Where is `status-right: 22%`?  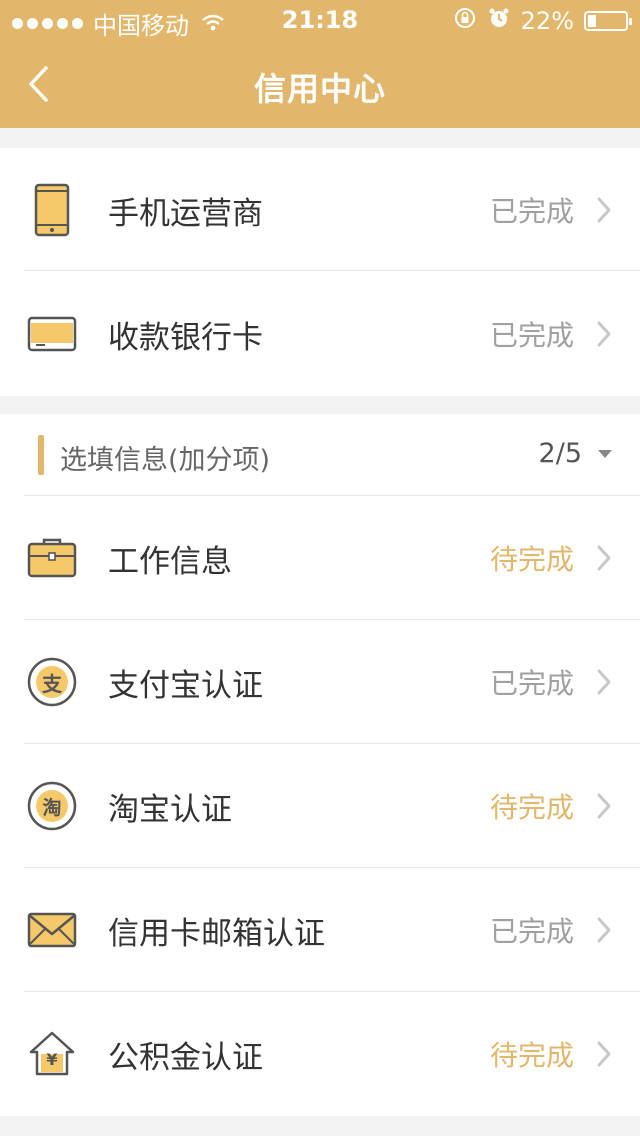
status-right: 22% is located at coordinates (542, 21).